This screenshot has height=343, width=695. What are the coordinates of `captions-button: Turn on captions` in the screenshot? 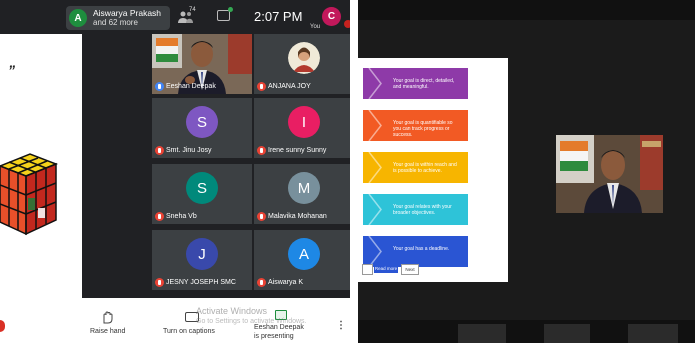 It's located at (189, 331).